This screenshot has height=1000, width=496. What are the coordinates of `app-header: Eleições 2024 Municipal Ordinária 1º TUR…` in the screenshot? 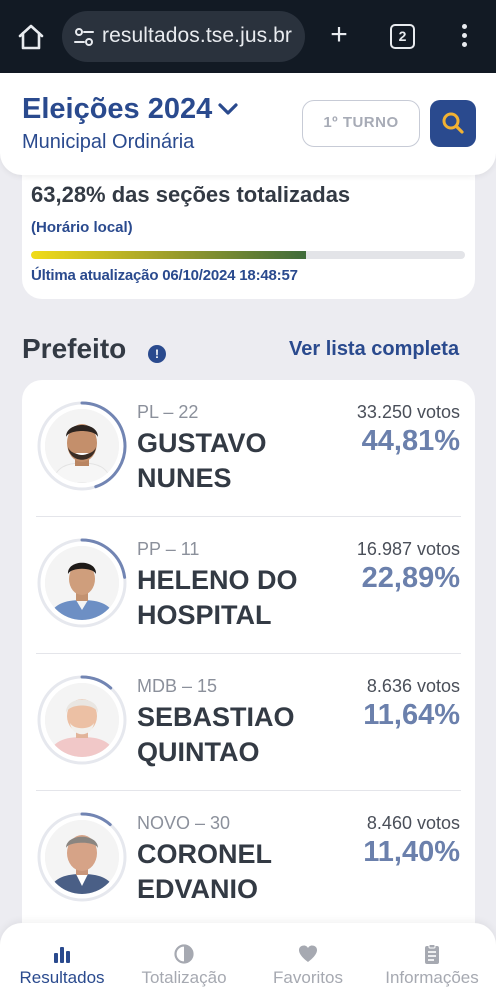 It's located at (248, 124).